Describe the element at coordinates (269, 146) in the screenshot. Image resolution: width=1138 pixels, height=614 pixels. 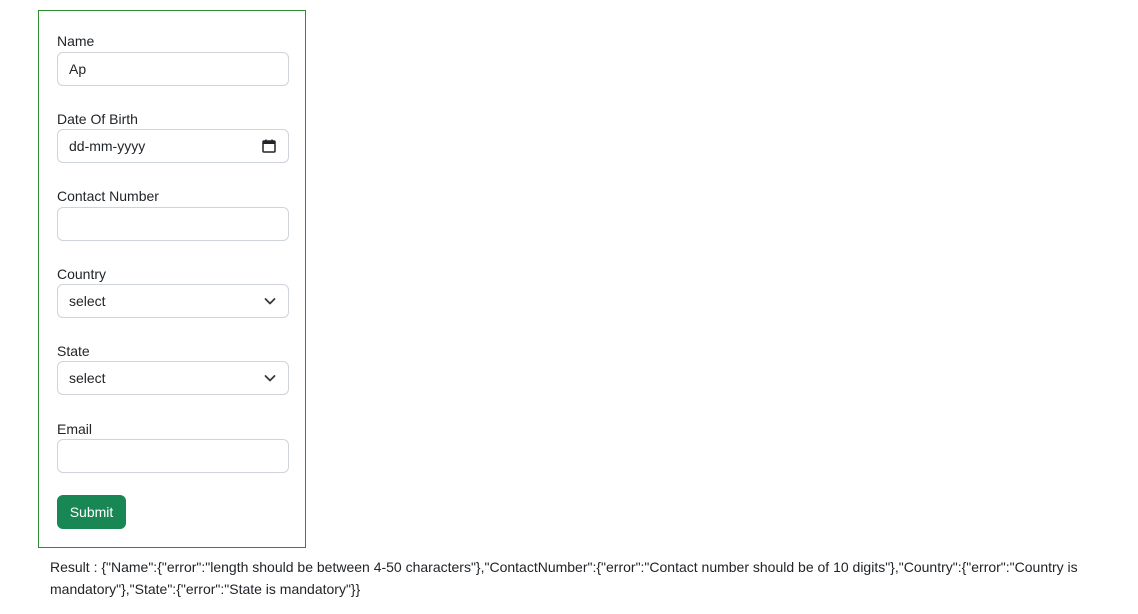
I see `calendar-icon` at that location.